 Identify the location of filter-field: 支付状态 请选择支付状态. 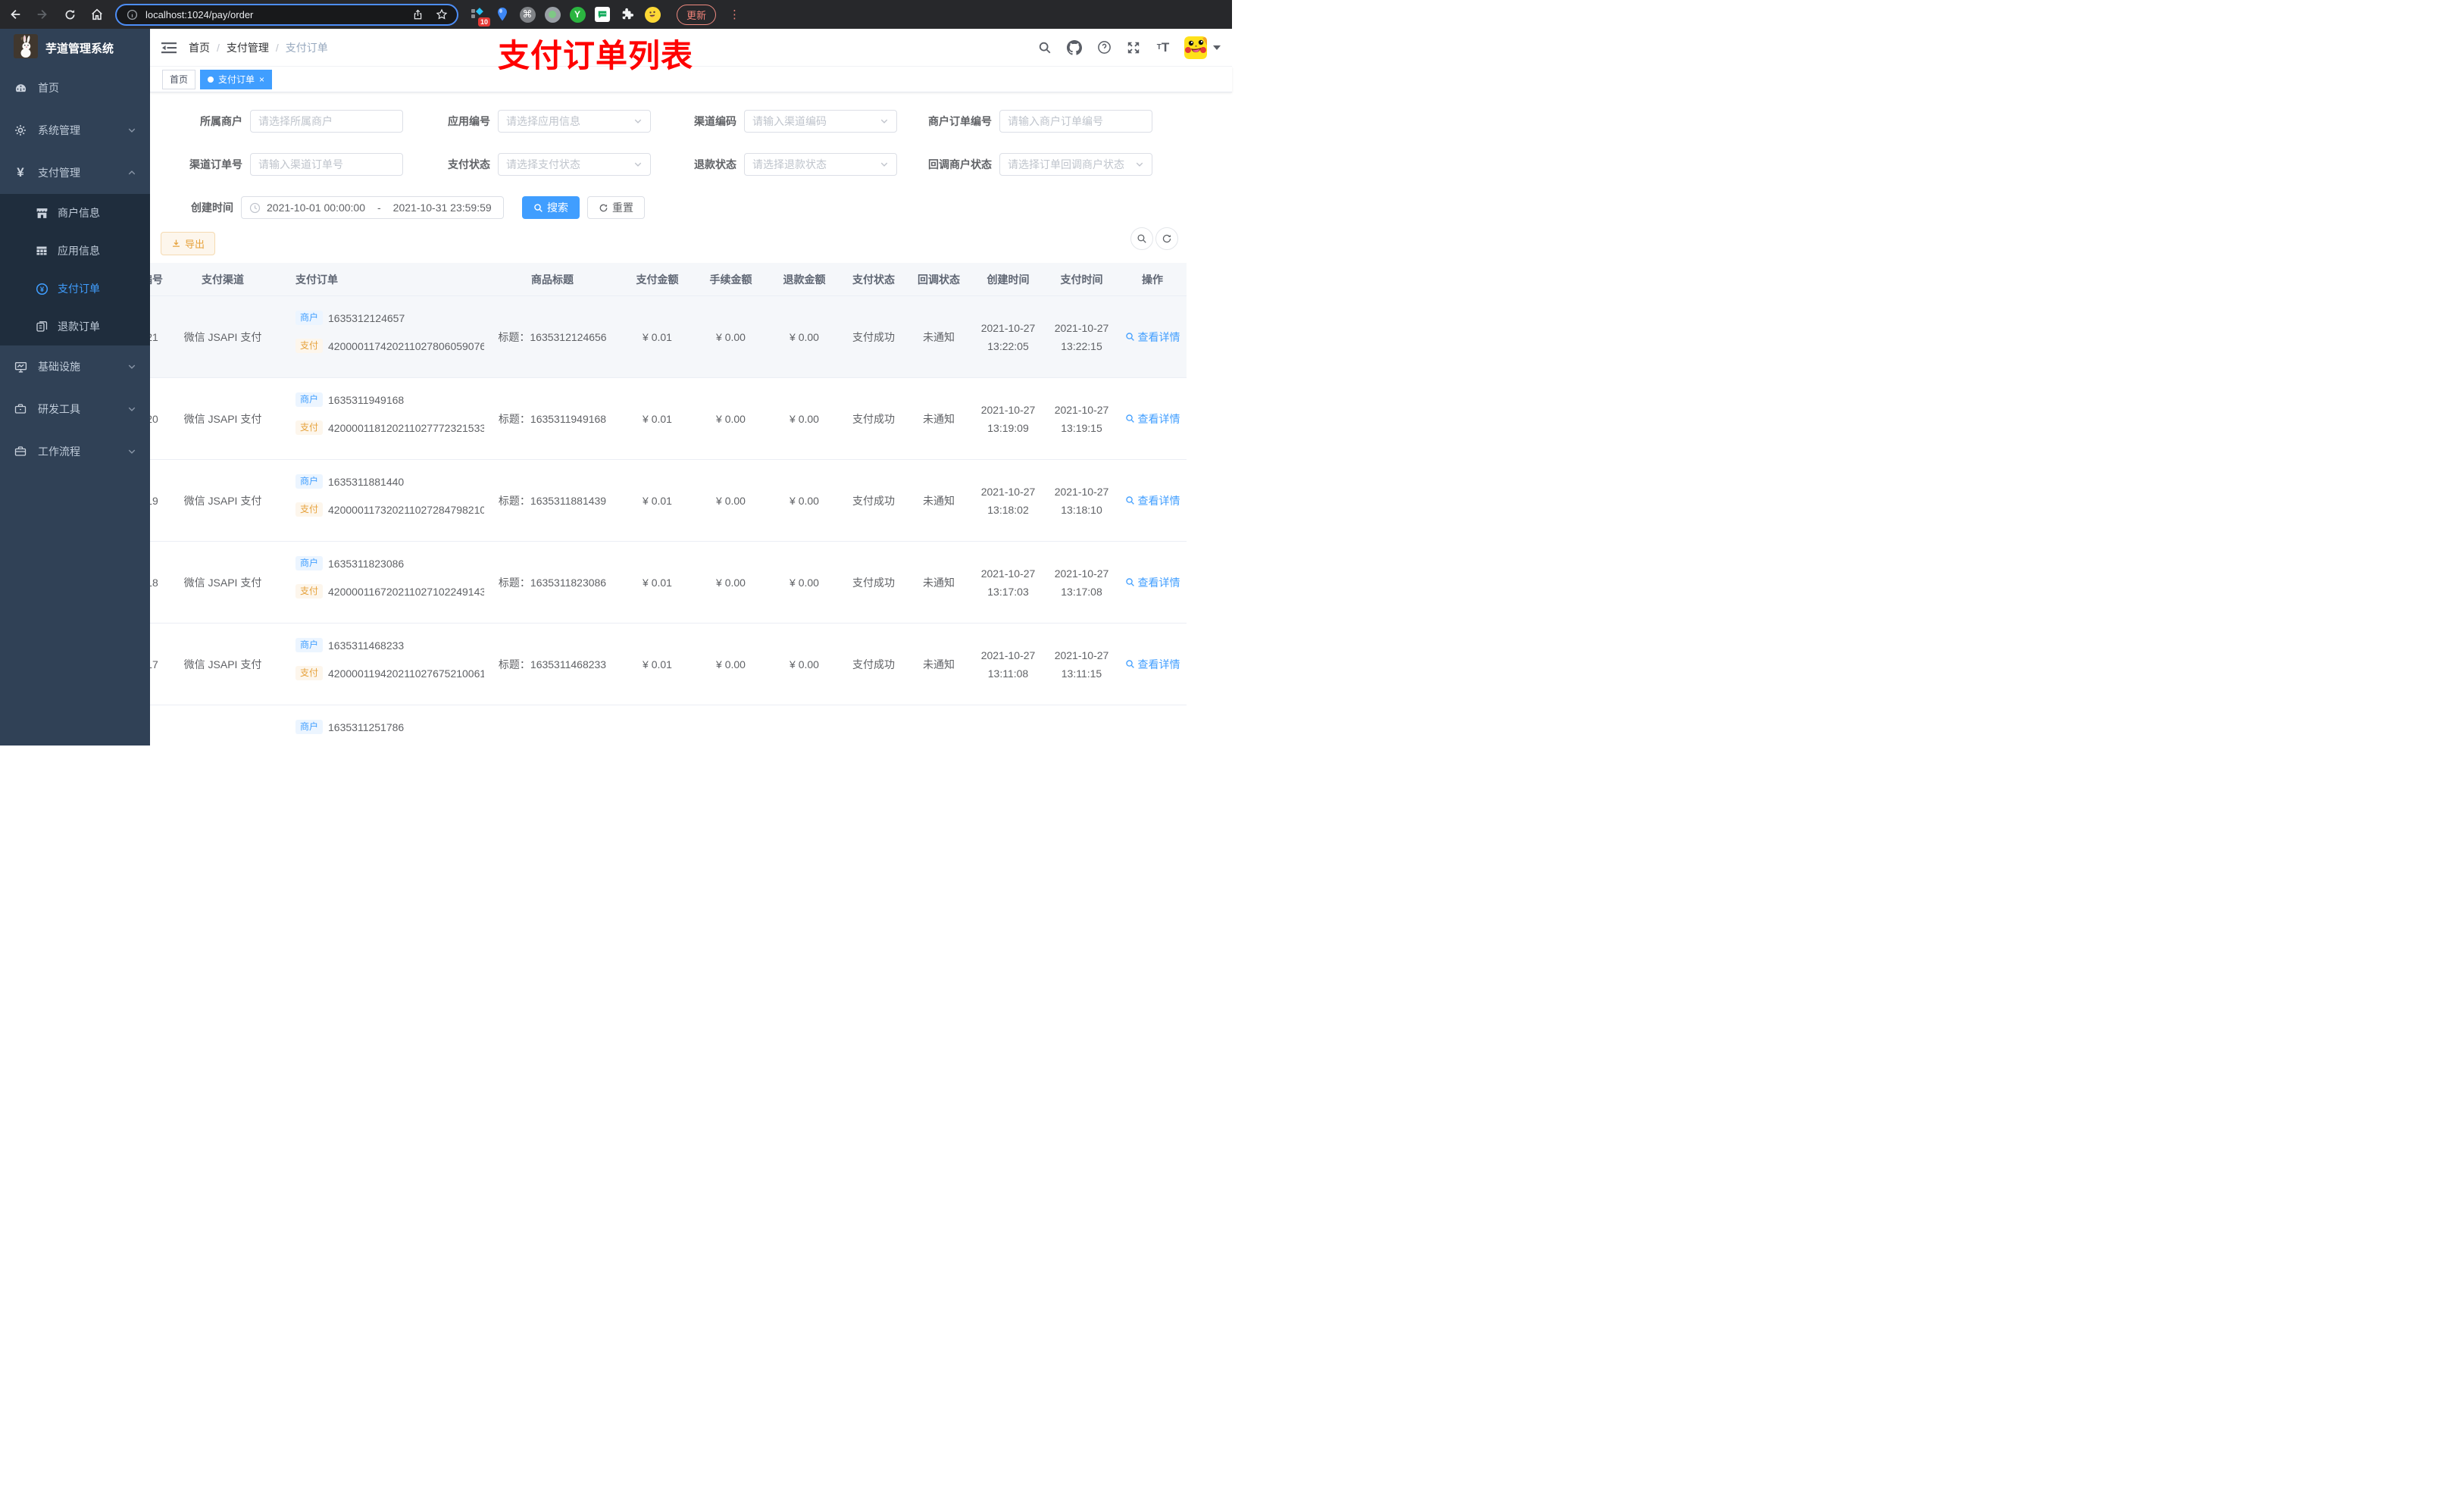
(527, 164).